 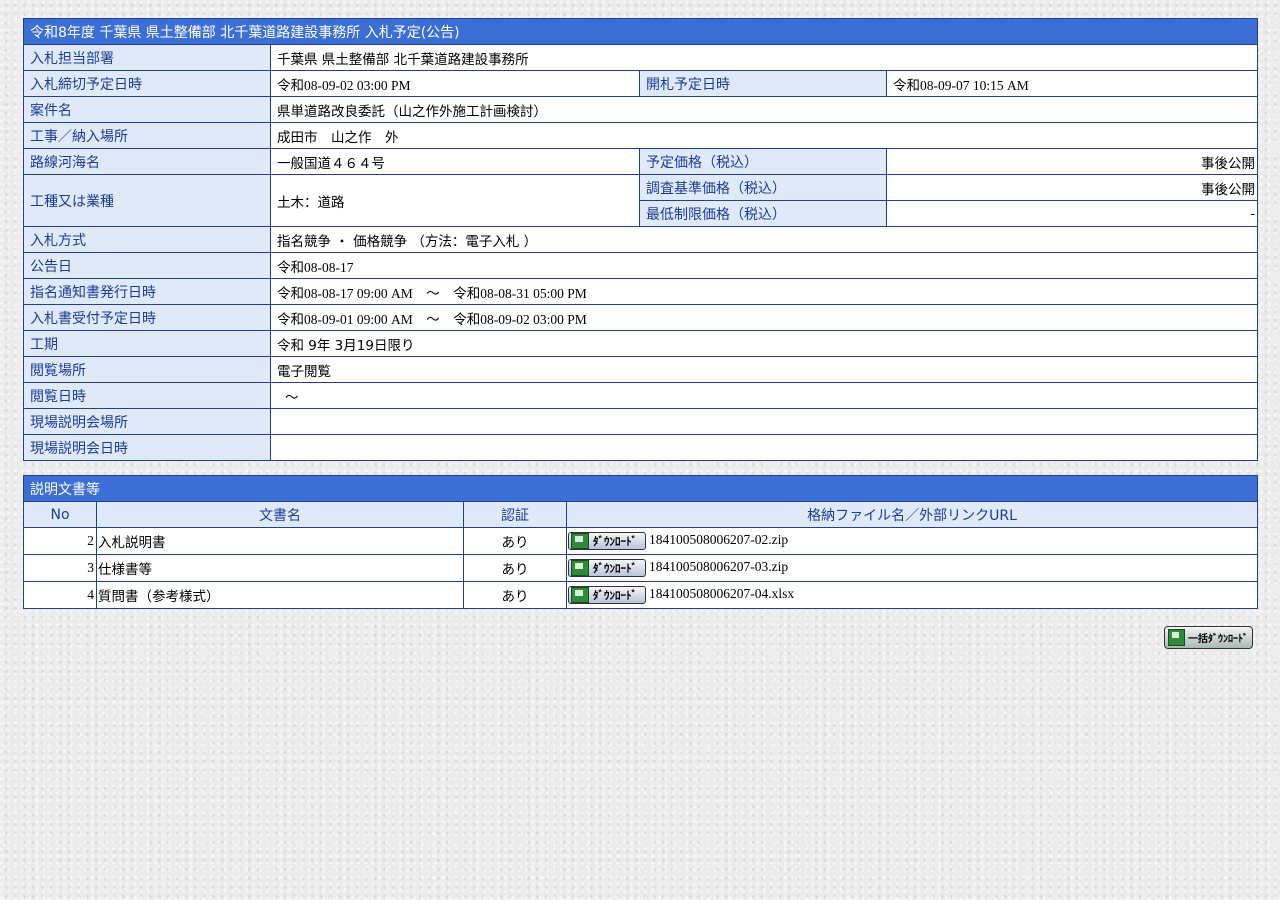 What do you see at coordinates (640, 488) in the screenshot?
I see `documents-title: 説明文書等` at bounding box center [640, 488].